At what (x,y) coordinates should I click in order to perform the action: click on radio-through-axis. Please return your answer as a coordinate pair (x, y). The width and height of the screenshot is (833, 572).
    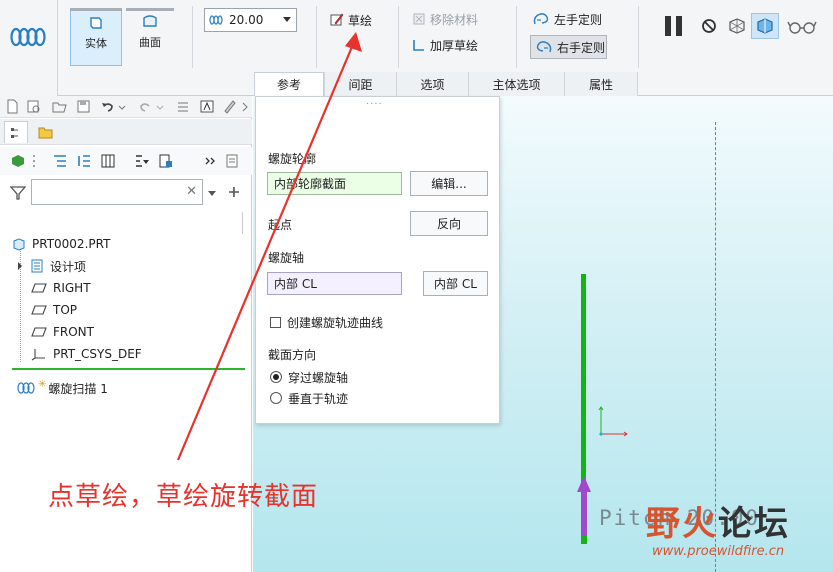
    Looking at the image, I should click on (276, 377).